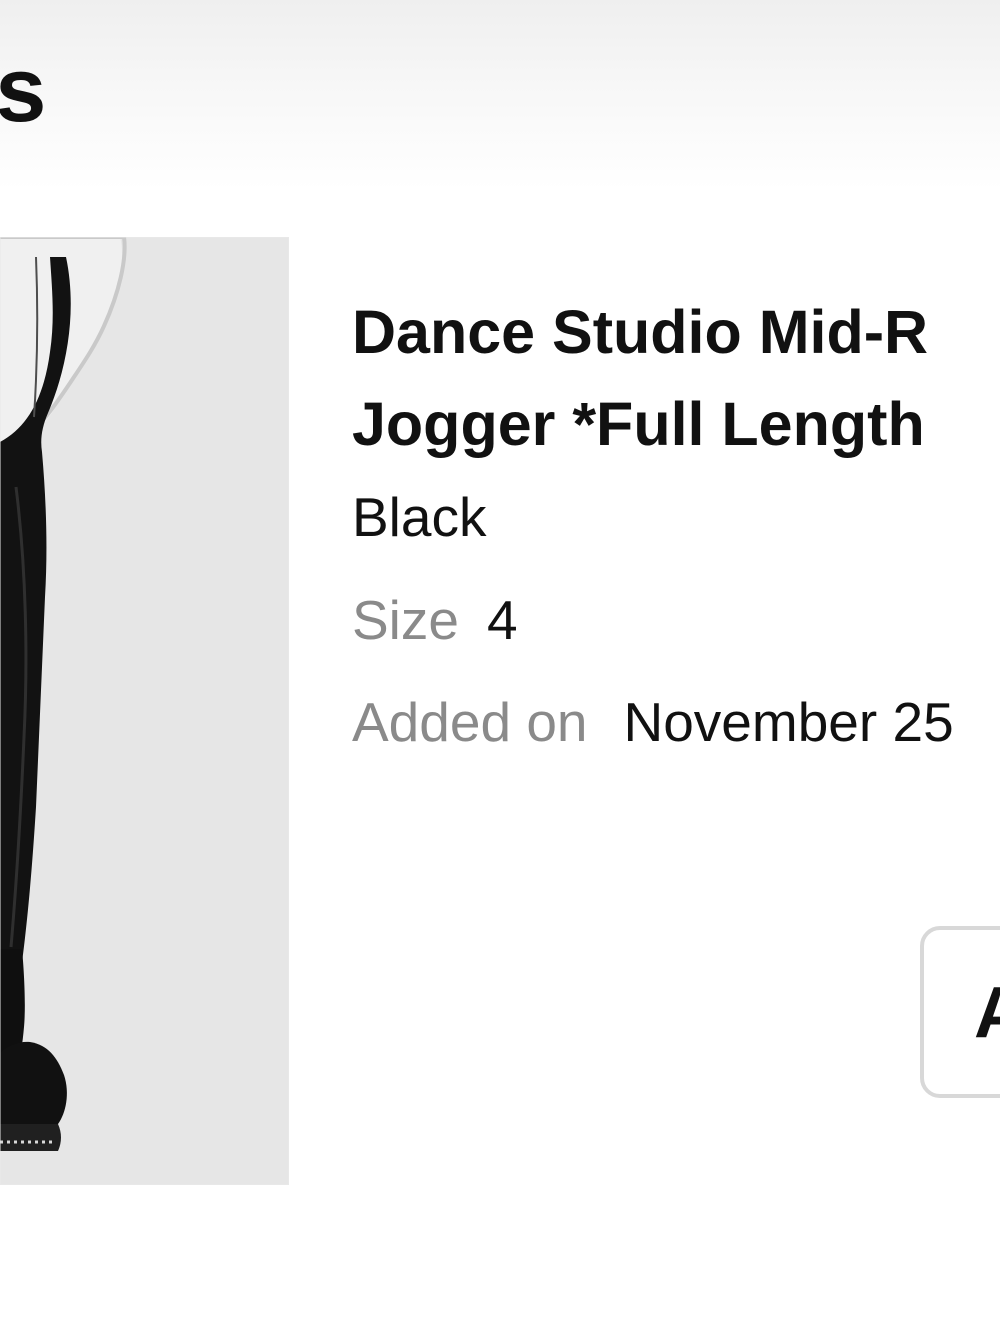 Image resolution: width=1000 pixels, height=1333 pixels. I want to click on product-color: Black, so click(419, 517).